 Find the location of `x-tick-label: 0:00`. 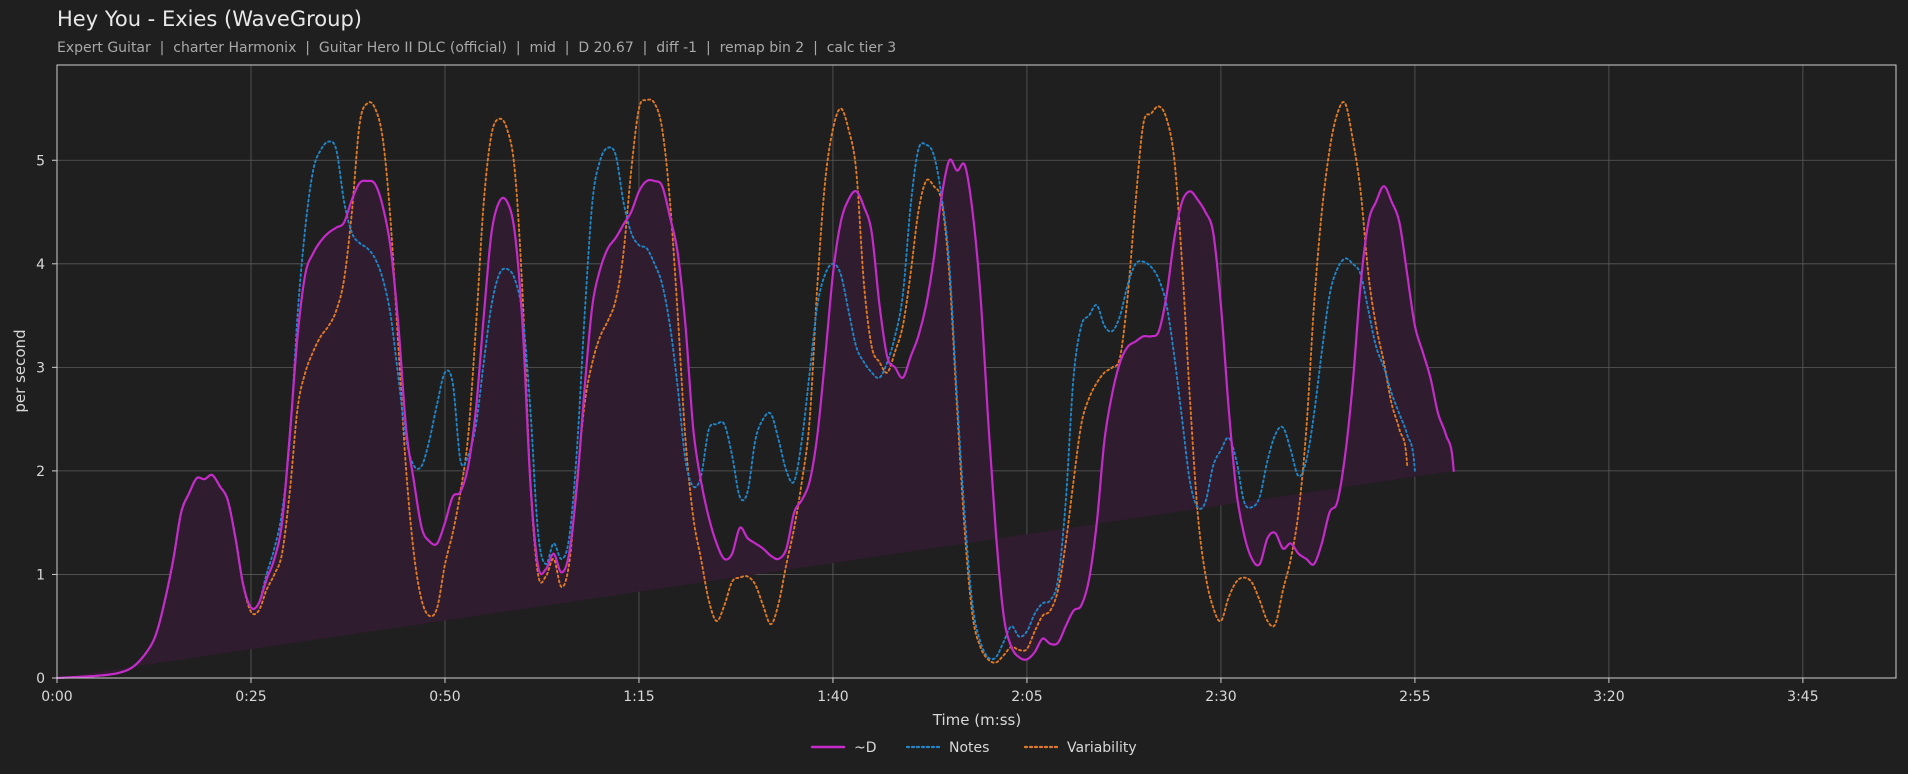

x-tick-label: 0:00 is located at coordinates (56, 697).